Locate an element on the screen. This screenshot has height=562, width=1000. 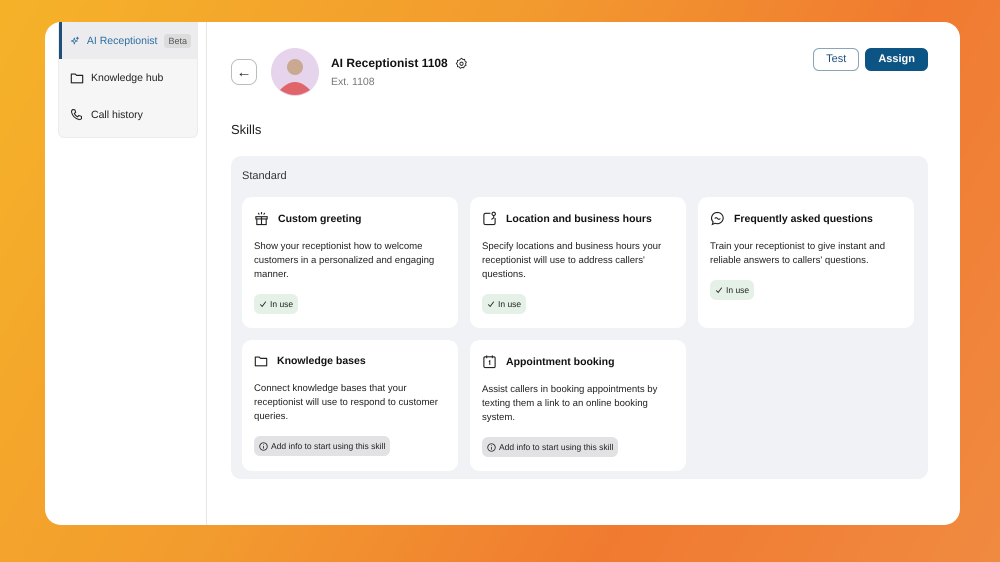
skill-description: Connect knowledge bases that your receptionist will use to respond to customer queries. is located at coordinates (346, 403).